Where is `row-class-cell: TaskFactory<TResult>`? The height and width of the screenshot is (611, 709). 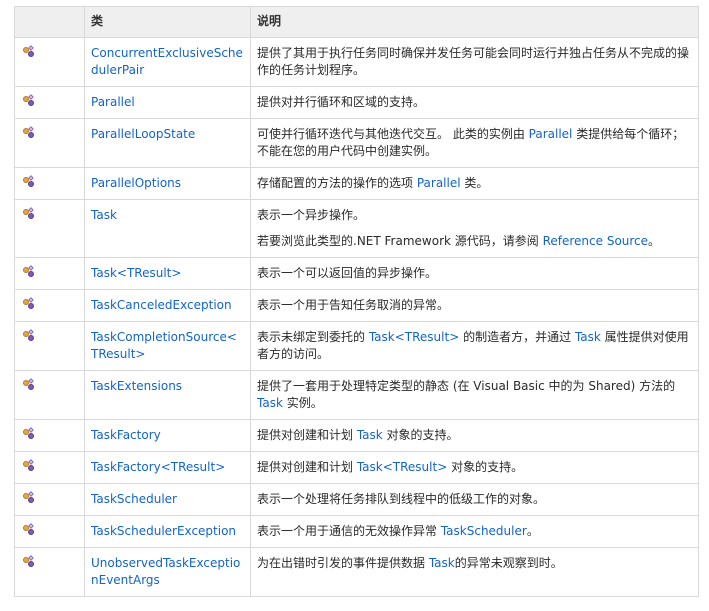
row-class-cell: TaskFactory<TResult> is located at coordinates (167, 467).